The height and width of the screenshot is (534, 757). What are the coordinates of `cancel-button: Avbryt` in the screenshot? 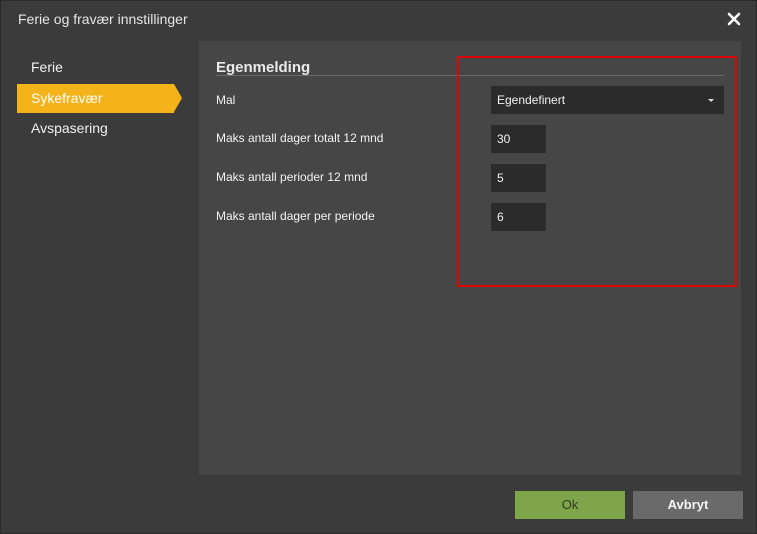 It's located at (688, 505).